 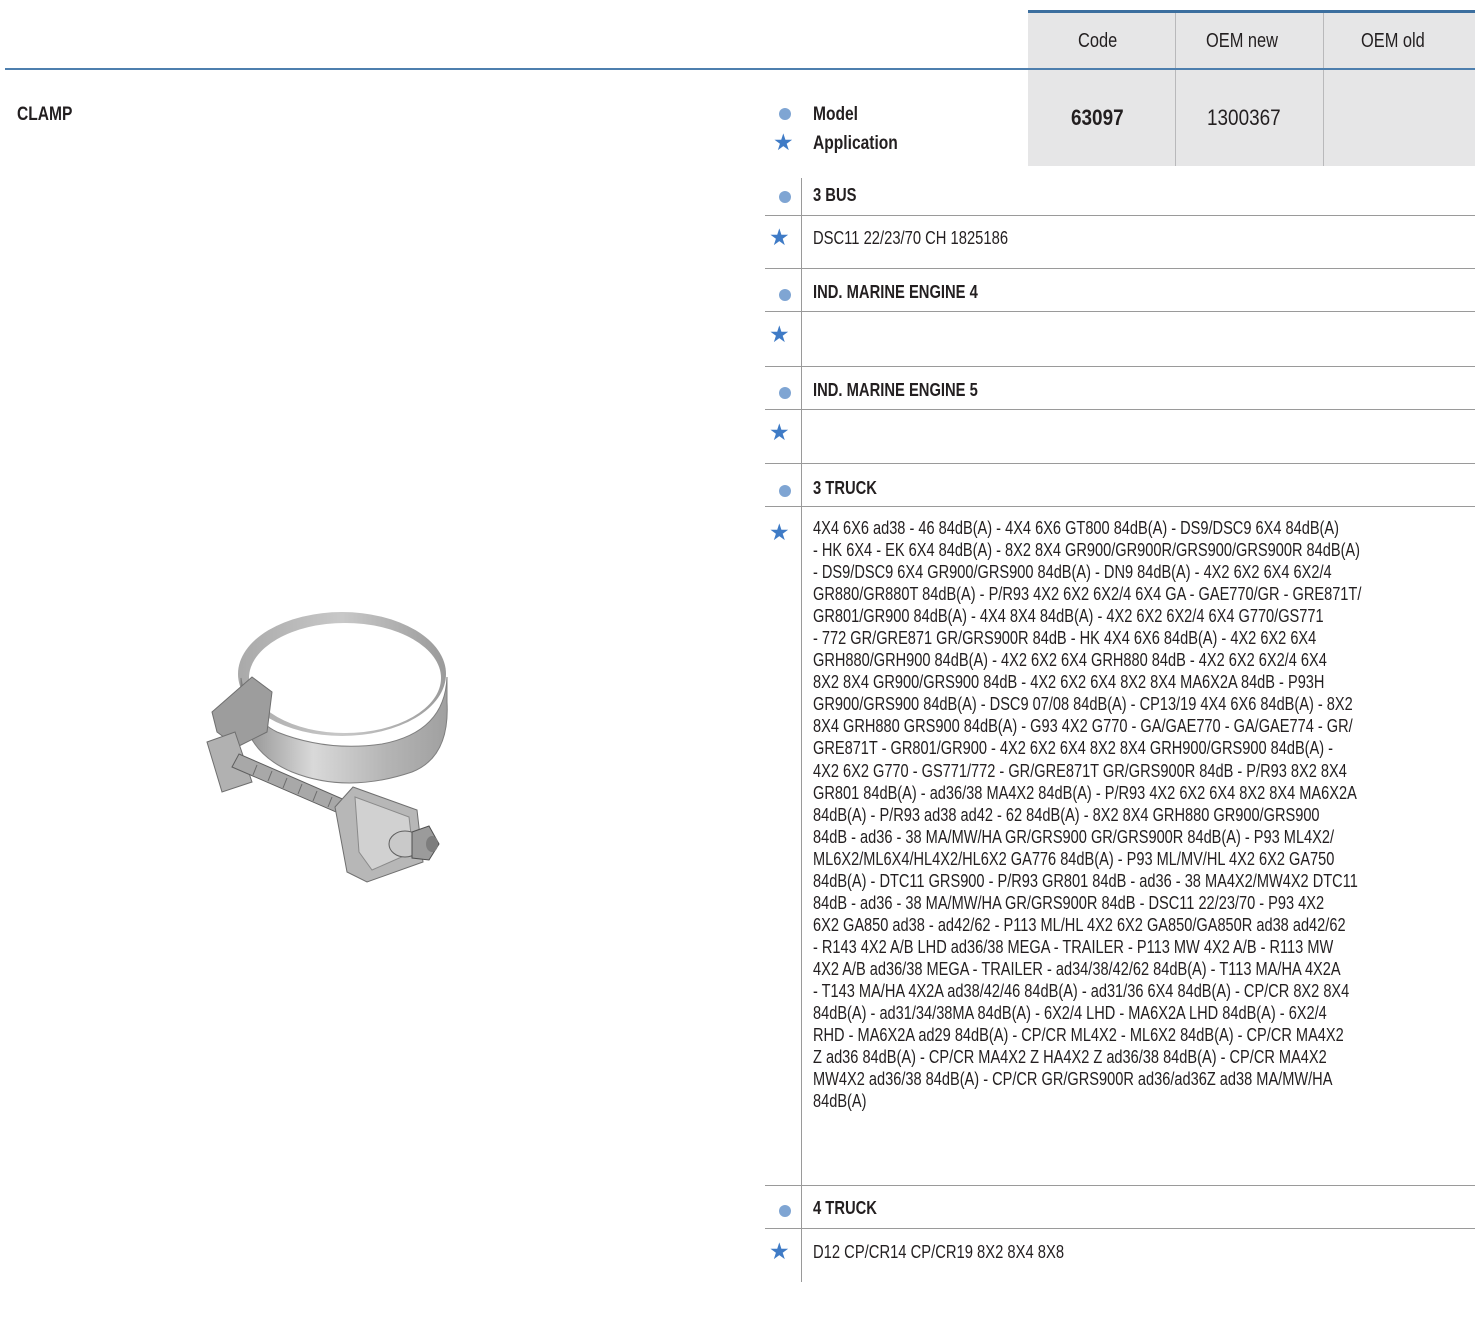 I want to click on model-name: 3 BUS, so click(x=835, y=195).